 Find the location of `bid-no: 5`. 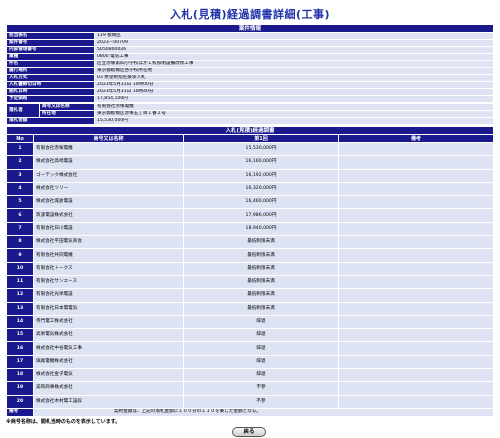

bid-no: 5 is located at coordinates (20, 202).